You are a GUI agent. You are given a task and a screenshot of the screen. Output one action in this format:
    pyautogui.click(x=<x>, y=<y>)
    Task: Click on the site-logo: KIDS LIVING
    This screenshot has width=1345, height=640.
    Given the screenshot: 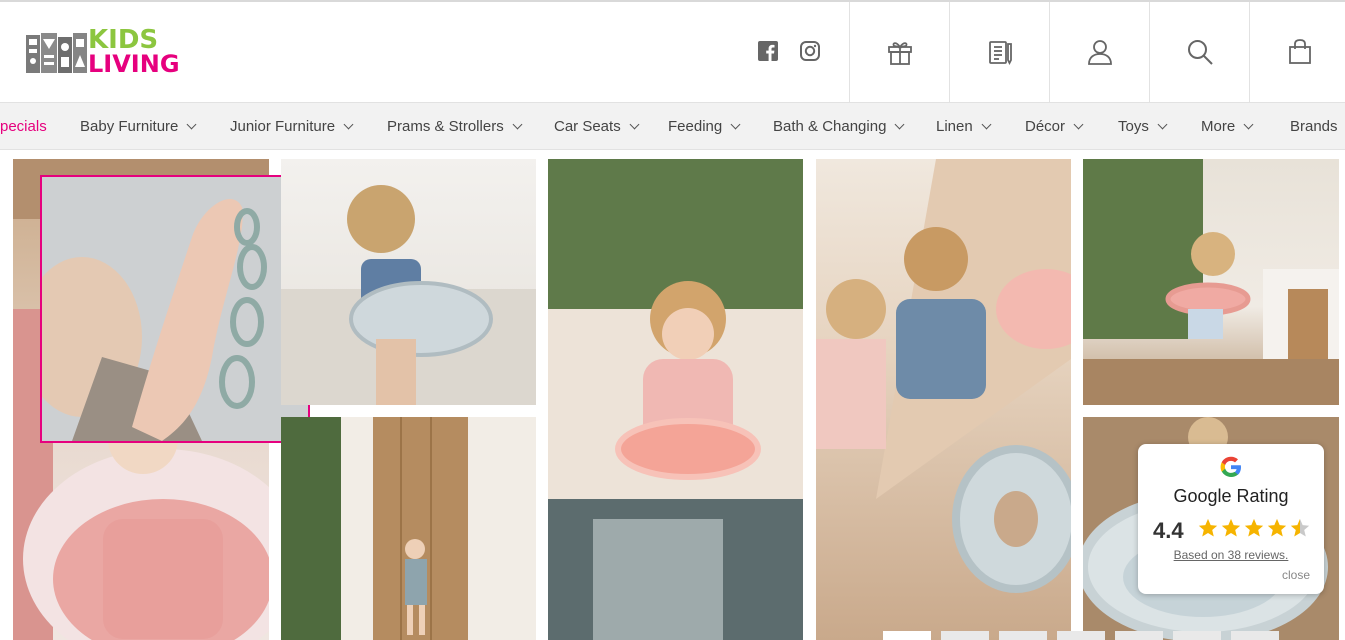 What is the action you would take?
    pyautogui.click(x=116, y=52)
    